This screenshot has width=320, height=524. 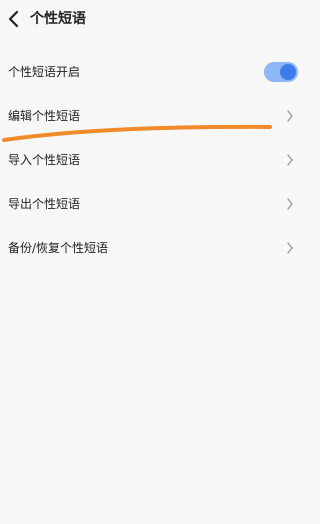 What do you see at coordinates (150, 248) in the screenshot?
I see `settings-item-backup-restore-phrases: 备份/恢复个性短语` at bounding box center [150, 248].